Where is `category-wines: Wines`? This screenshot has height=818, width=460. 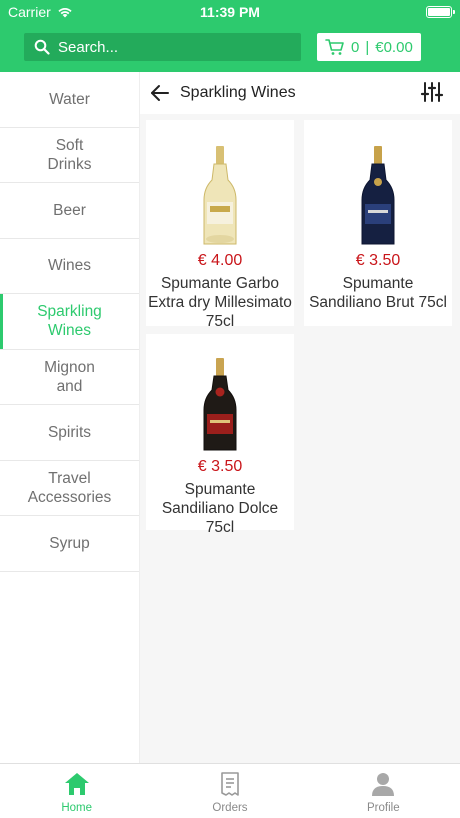
category-wines: Wines is located at coordinates (69, 266).